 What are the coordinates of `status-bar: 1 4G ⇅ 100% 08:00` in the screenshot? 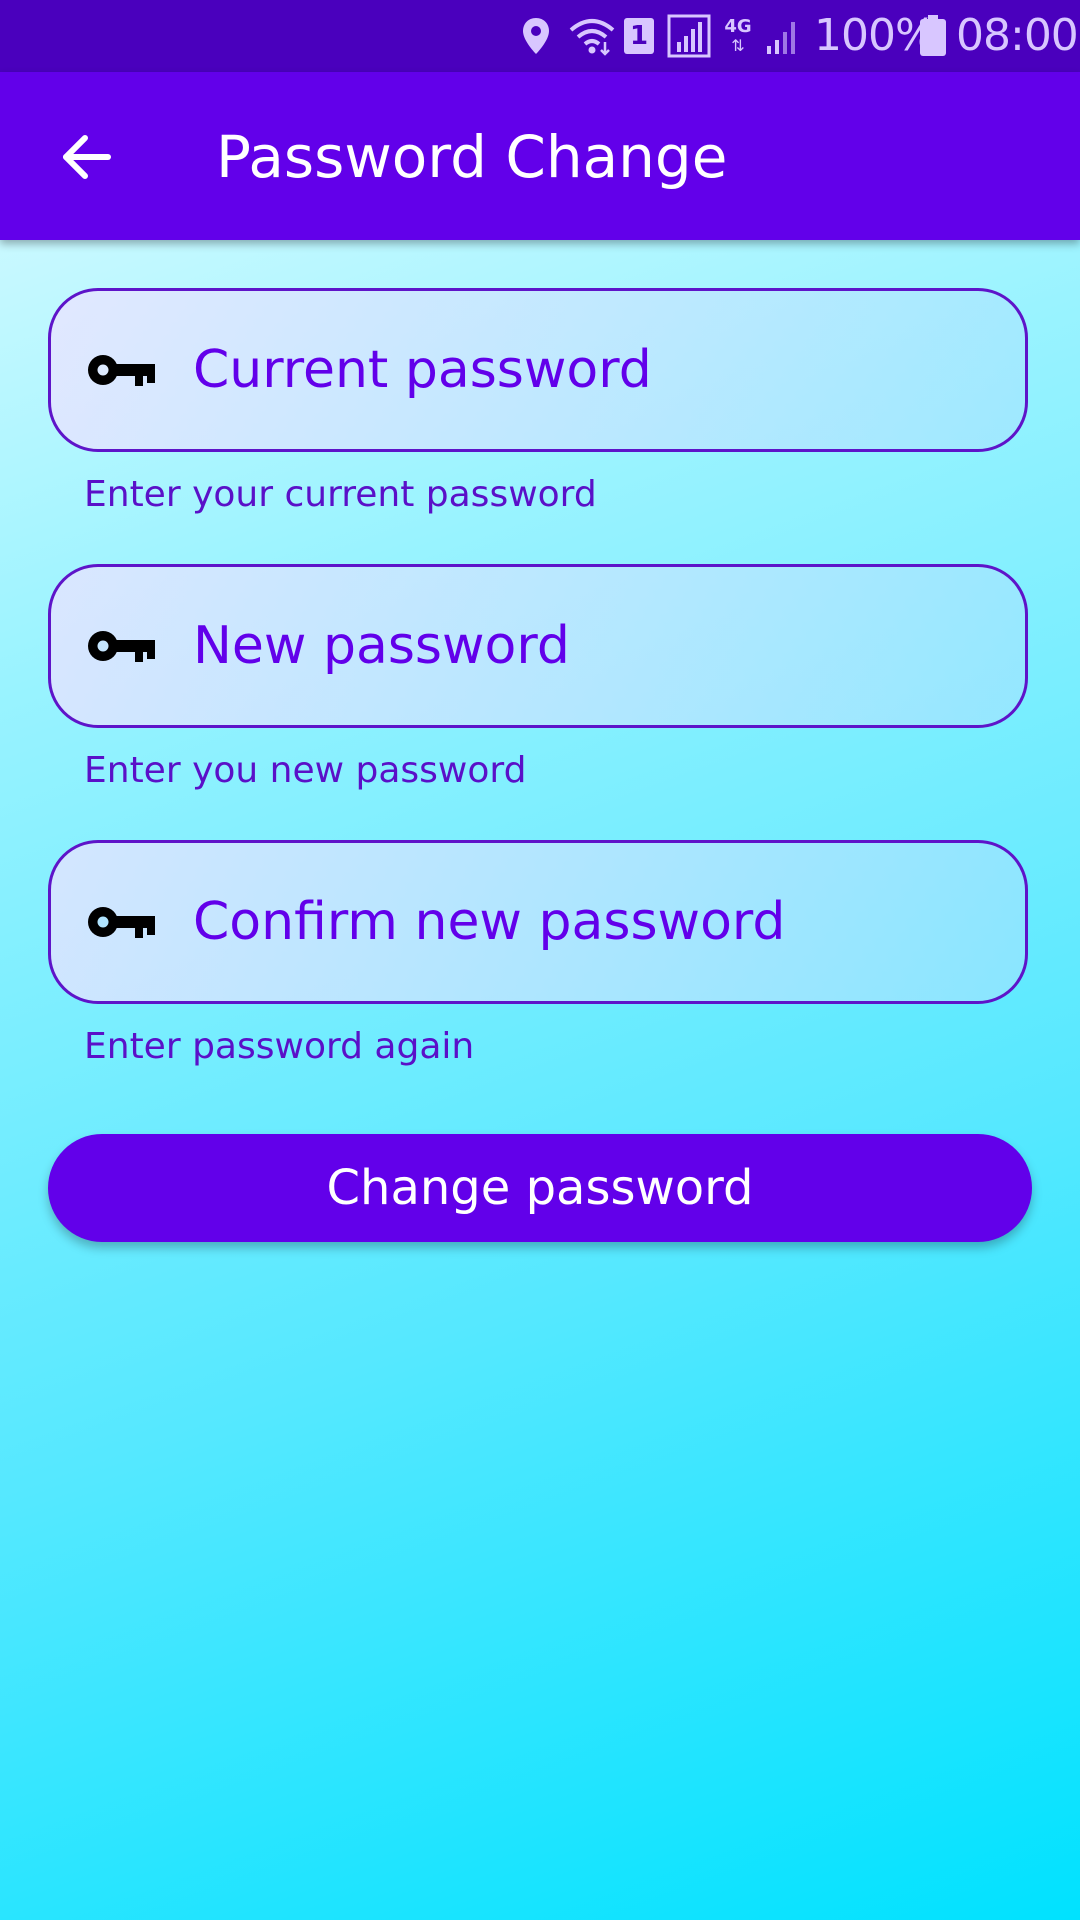 It's located at (540, 36).